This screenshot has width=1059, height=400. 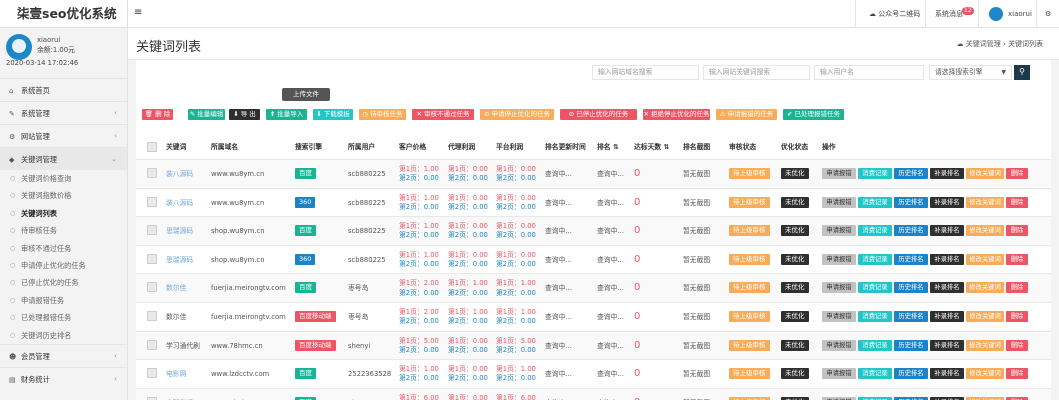 What do you see at coordinates (63, 317) in the screenshot?
I see `sidebar-sub-item: ○ 已处理报错任务` at bounding box center [63, 317].